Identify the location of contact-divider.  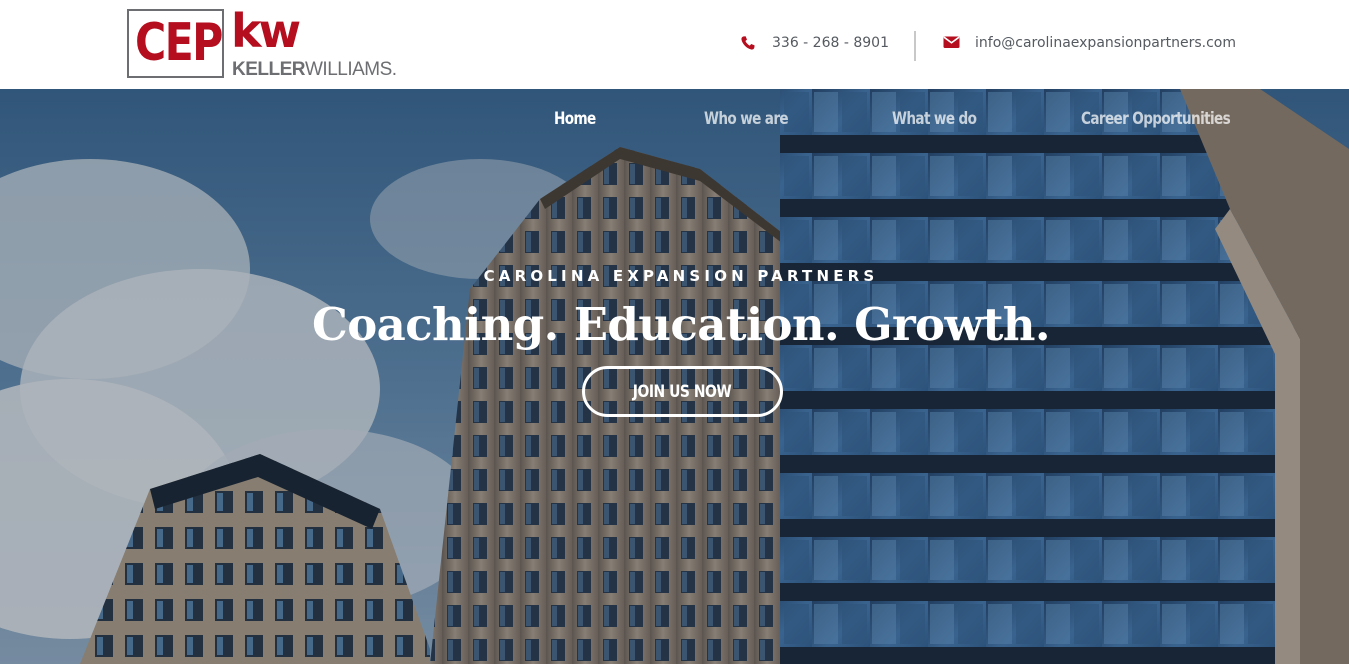
(915, 46).